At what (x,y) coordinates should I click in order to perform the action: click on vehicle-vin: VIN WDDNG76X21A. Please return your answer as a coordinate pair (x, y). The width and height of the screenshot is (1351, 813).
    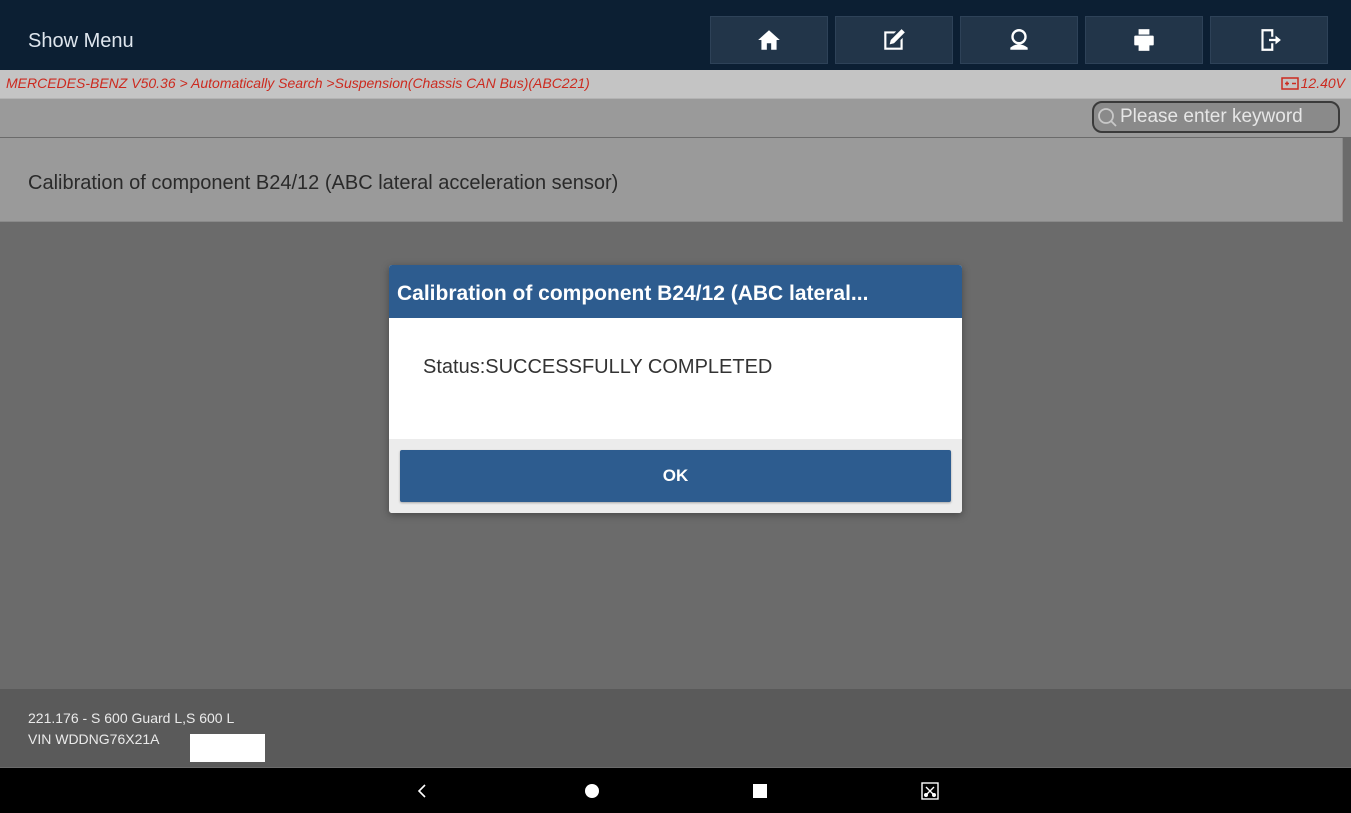
    Looking at the image, I should click on (94, 739).